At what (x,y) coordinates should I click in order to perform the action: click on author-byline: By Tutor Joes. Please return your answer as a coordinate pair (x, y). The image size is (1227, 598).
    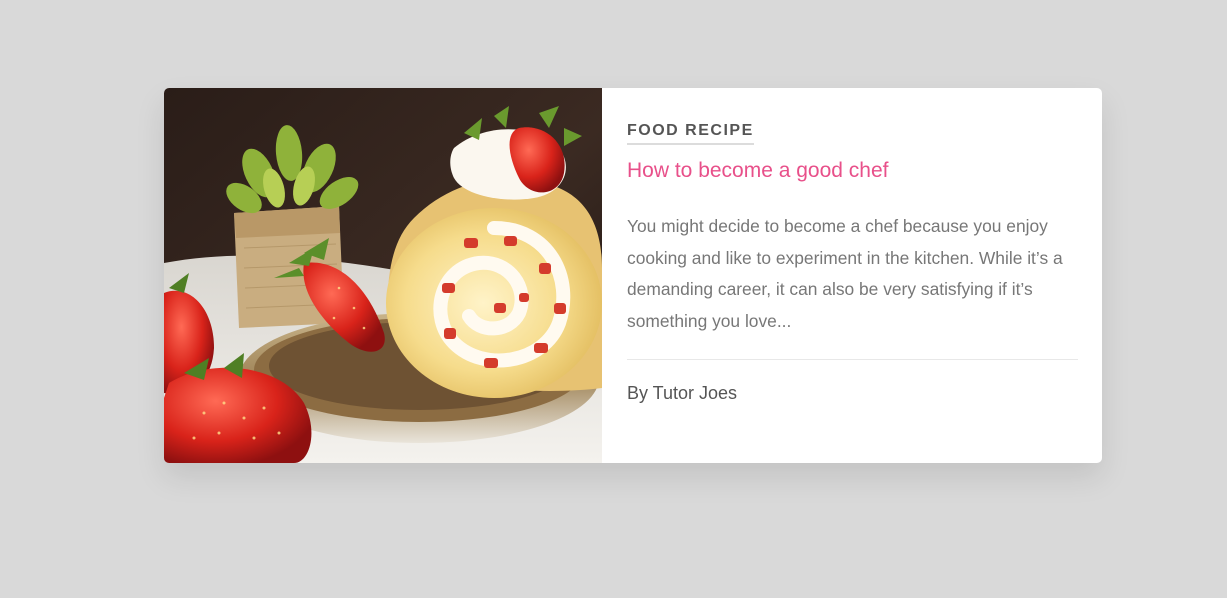
    Looking at the image, I should click on (682, 393).